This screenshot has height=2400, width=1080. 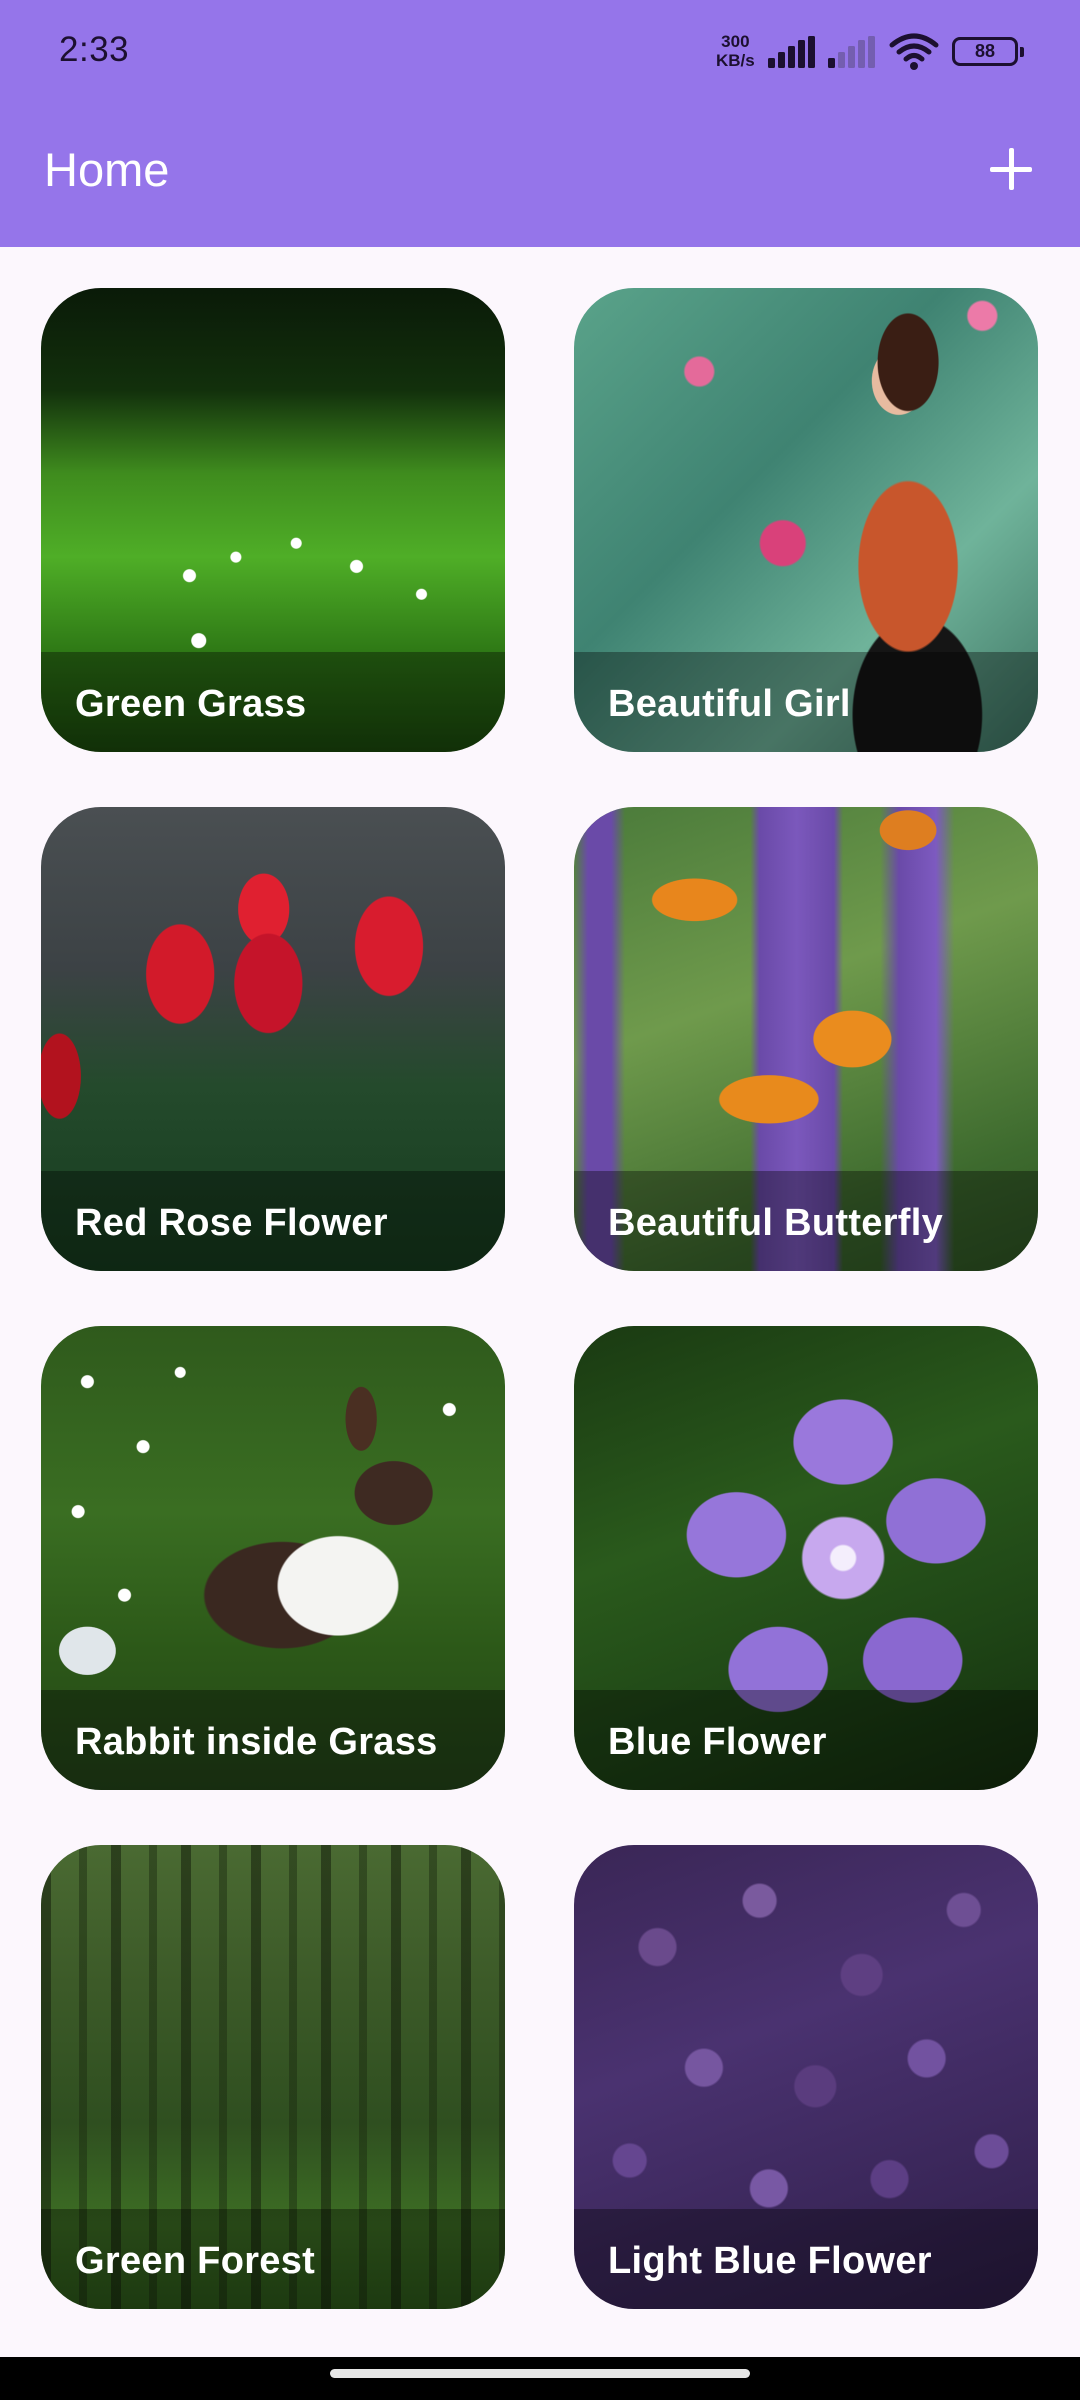 What do you see at coordinates (791, 52) in the screenshot?
I see `signal-icon` at bounding box center [791, 52].